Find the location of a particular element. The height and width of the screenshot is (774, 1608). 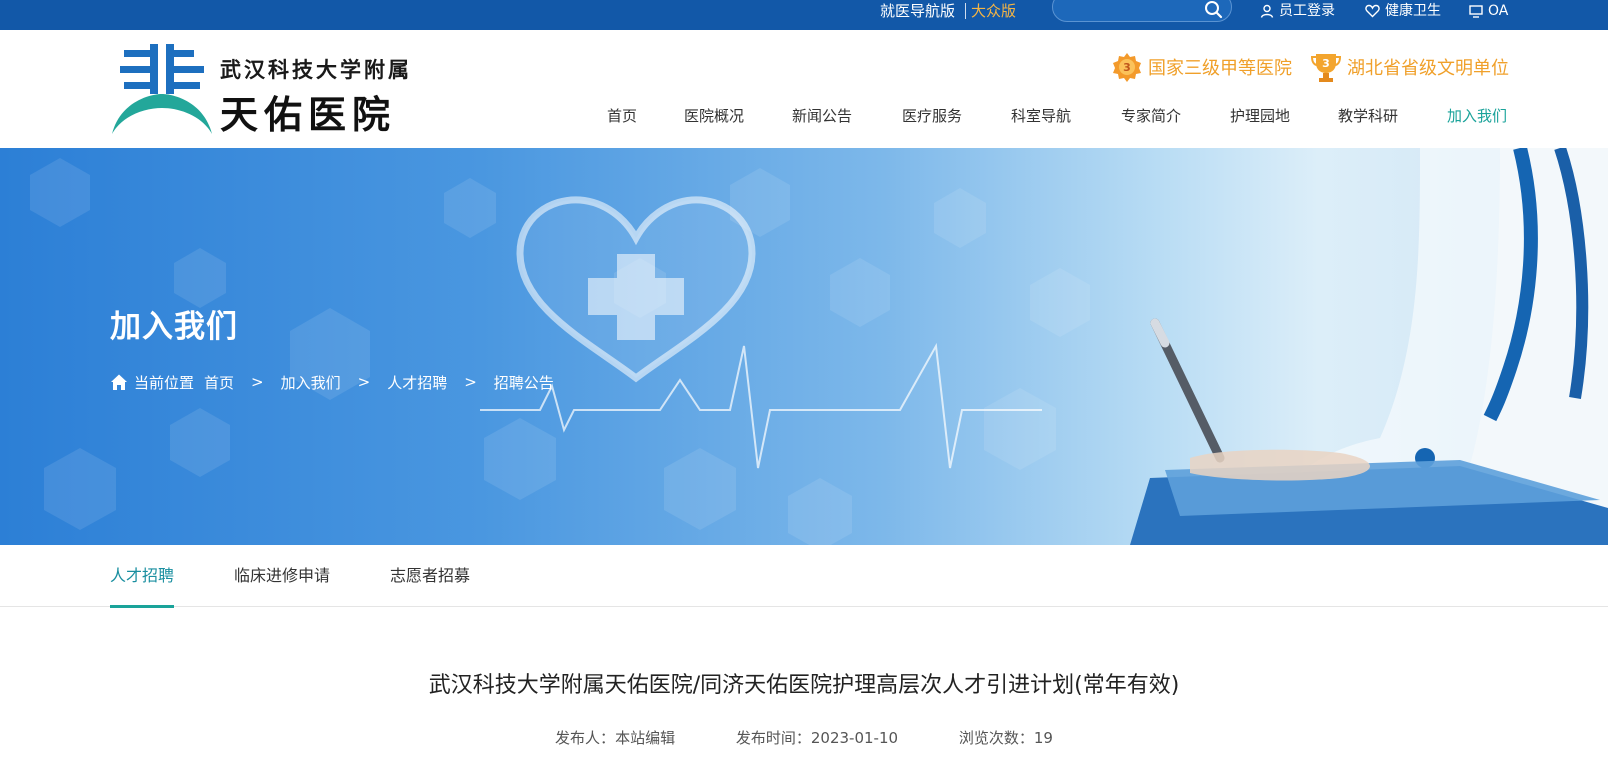

date-value: 2023-01-10 is located at coordinates (854, 738).